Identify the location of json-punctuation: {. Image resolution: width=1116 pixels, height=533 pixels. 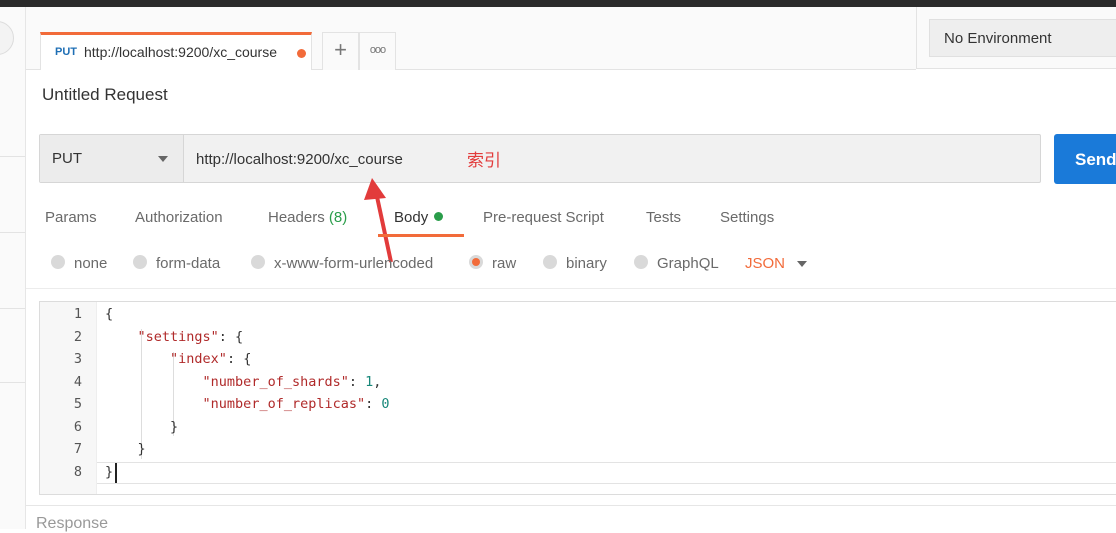
(109, 314).